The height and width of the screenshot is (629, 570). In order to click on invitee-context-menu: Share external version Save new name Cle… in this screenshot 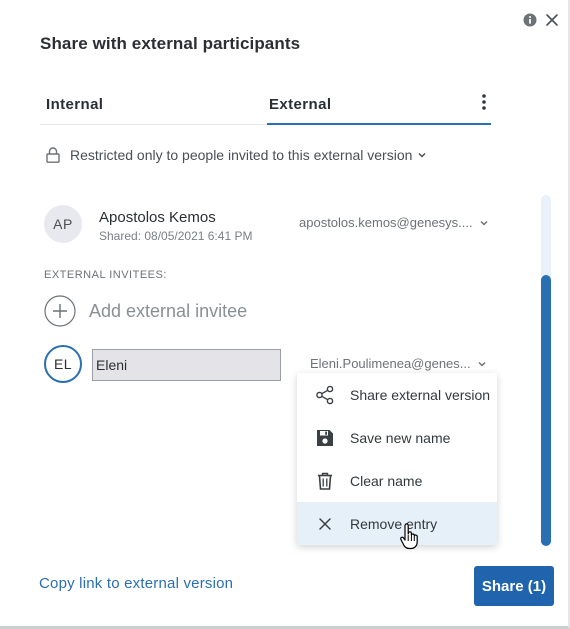, I will do `click(397, 459)`.